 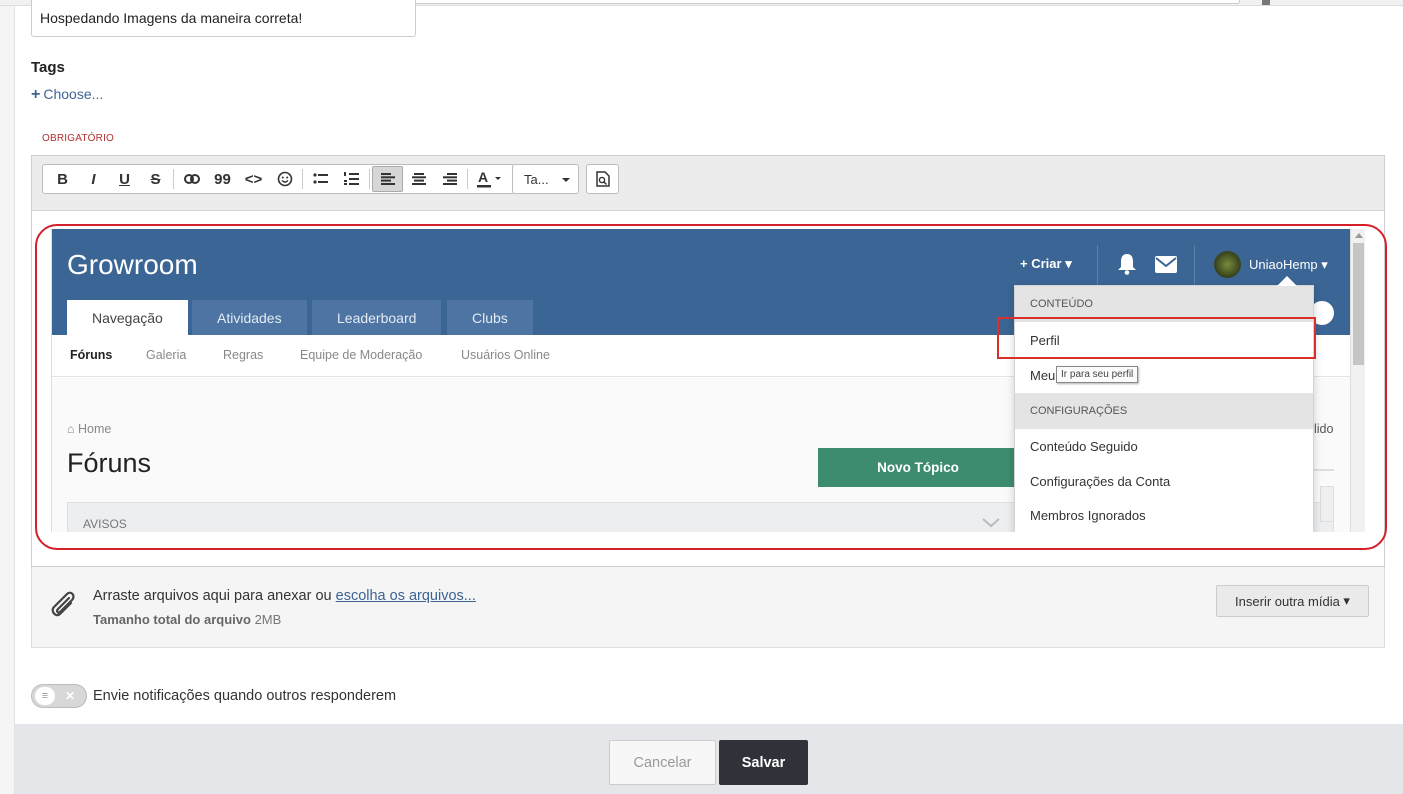 I want to click on insert-media-button: Inserir outra mídia ▾, so click(x=1292, y=601).